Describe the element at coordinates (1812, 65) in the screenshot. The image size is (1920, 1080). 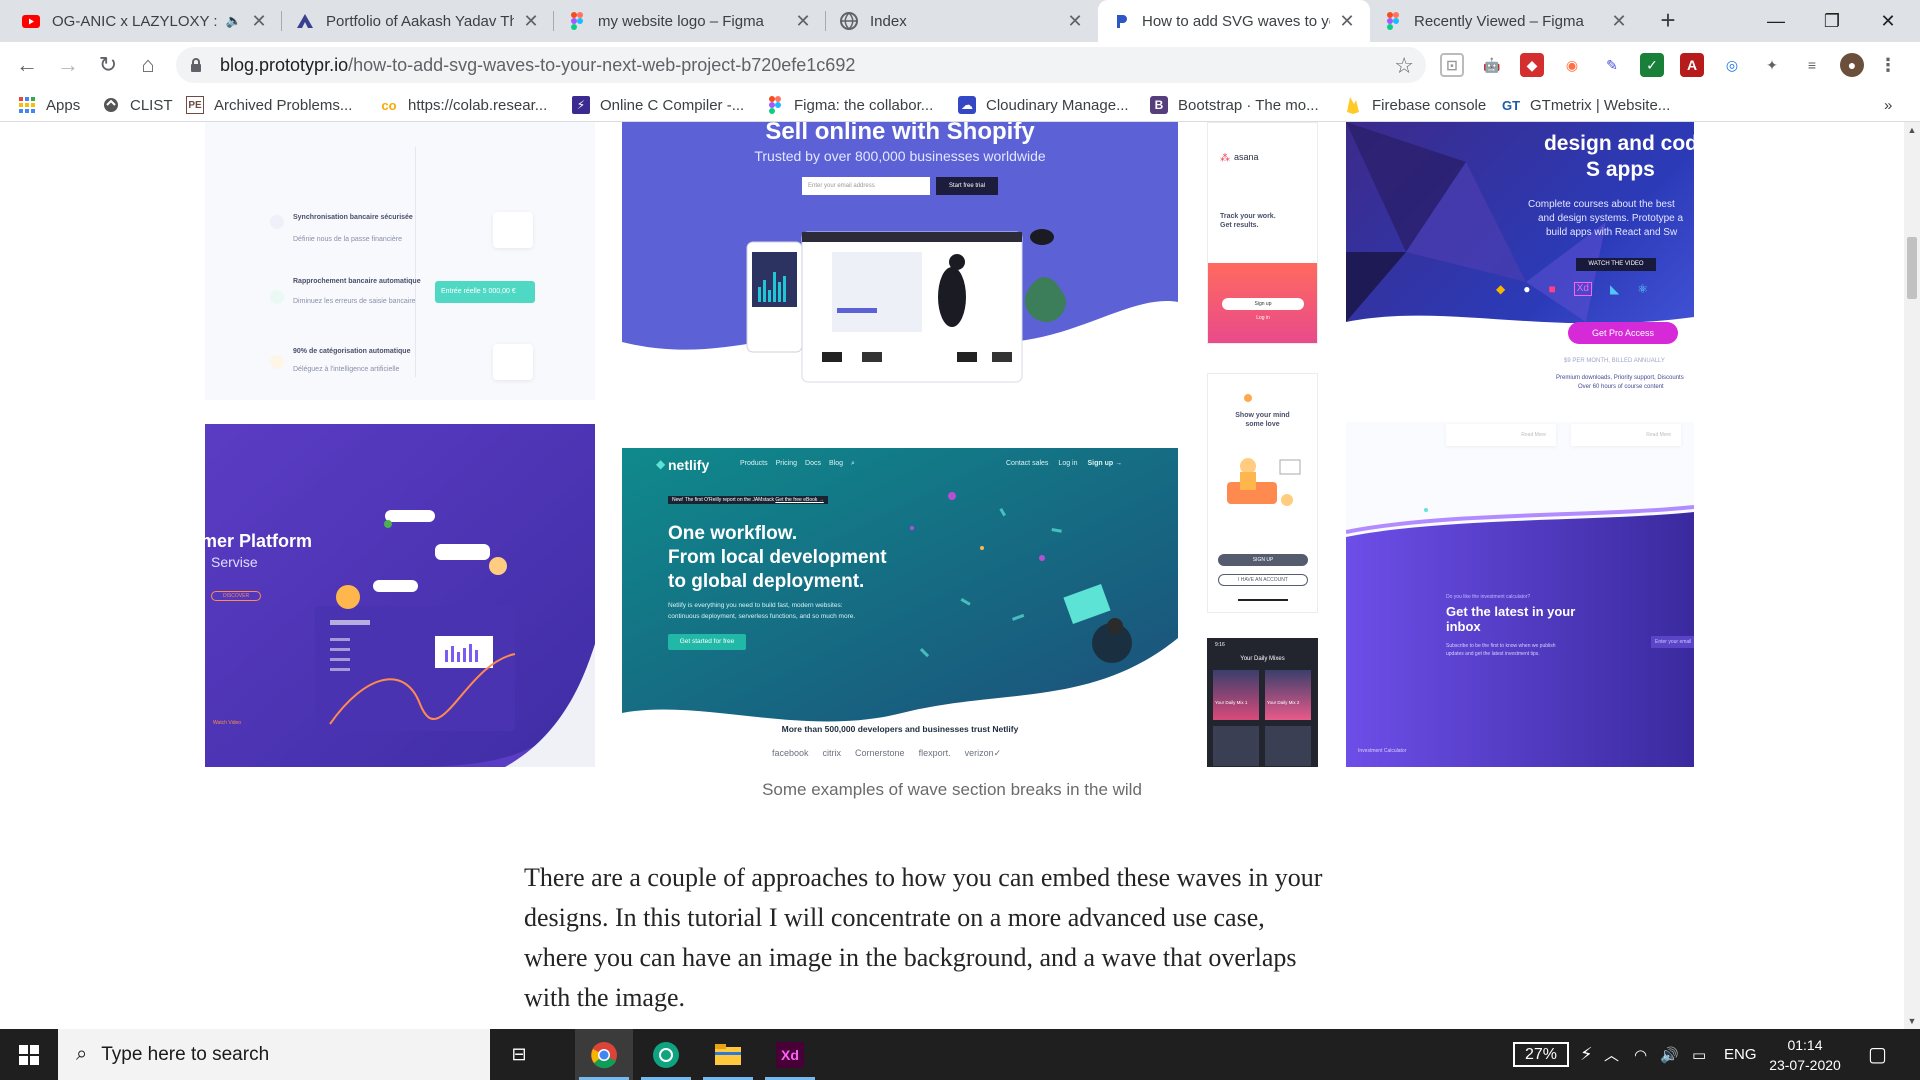
I see `reading-list-icon: ≡` at that location.